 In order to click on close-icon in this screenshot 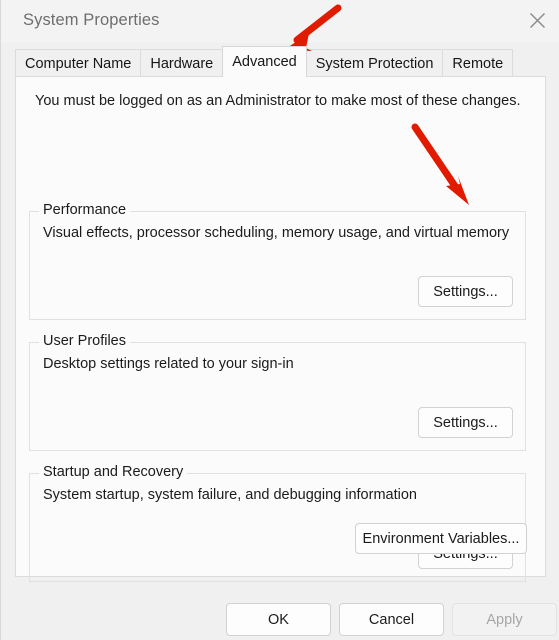, I will do `click(536, 20)`.